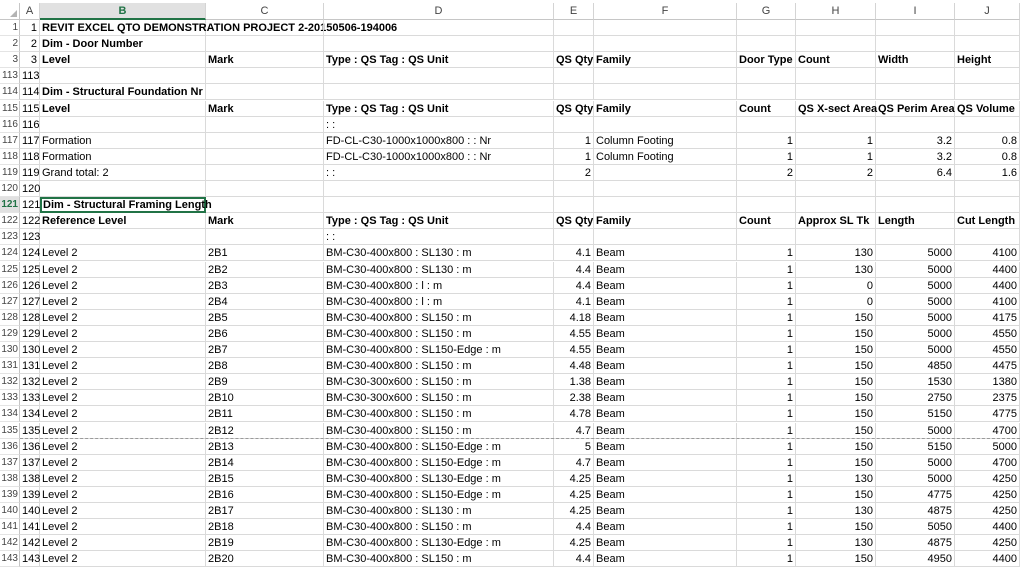 The image size is (1020, 571). I want to click on cell-c: 2B18, so click(265, 527).